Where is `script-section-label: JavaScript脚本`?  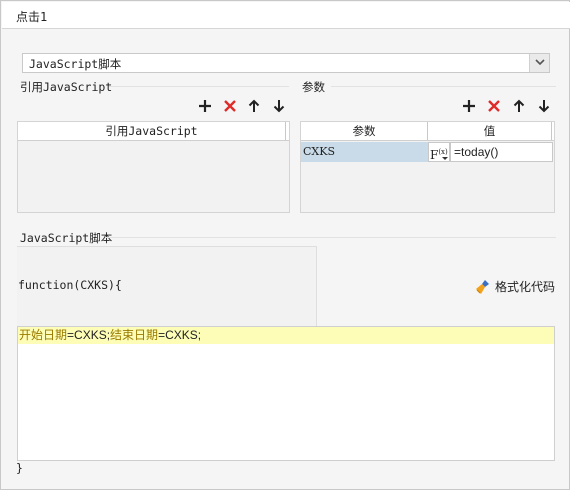 script-section-label: JavaScript脚本 is located at coordinates (66, 238).